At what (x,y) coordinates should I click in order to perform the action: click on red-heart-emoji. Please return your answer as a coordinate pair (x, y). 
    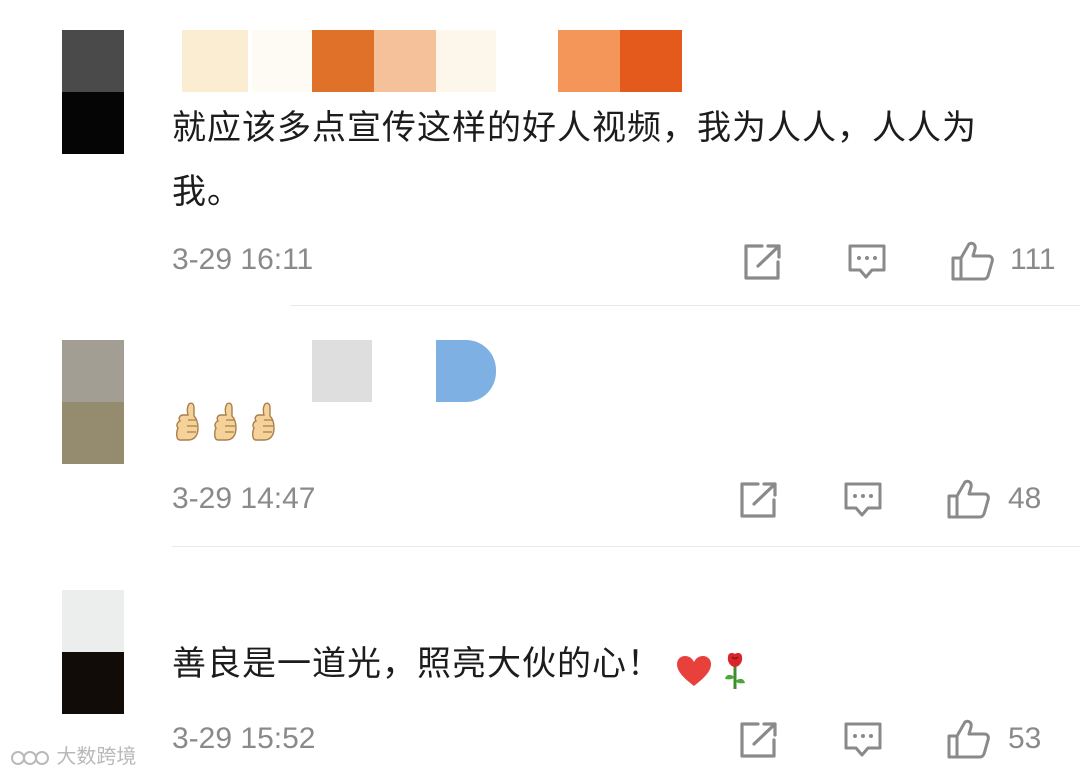
    Looking at the image, I should click on (694, 670).